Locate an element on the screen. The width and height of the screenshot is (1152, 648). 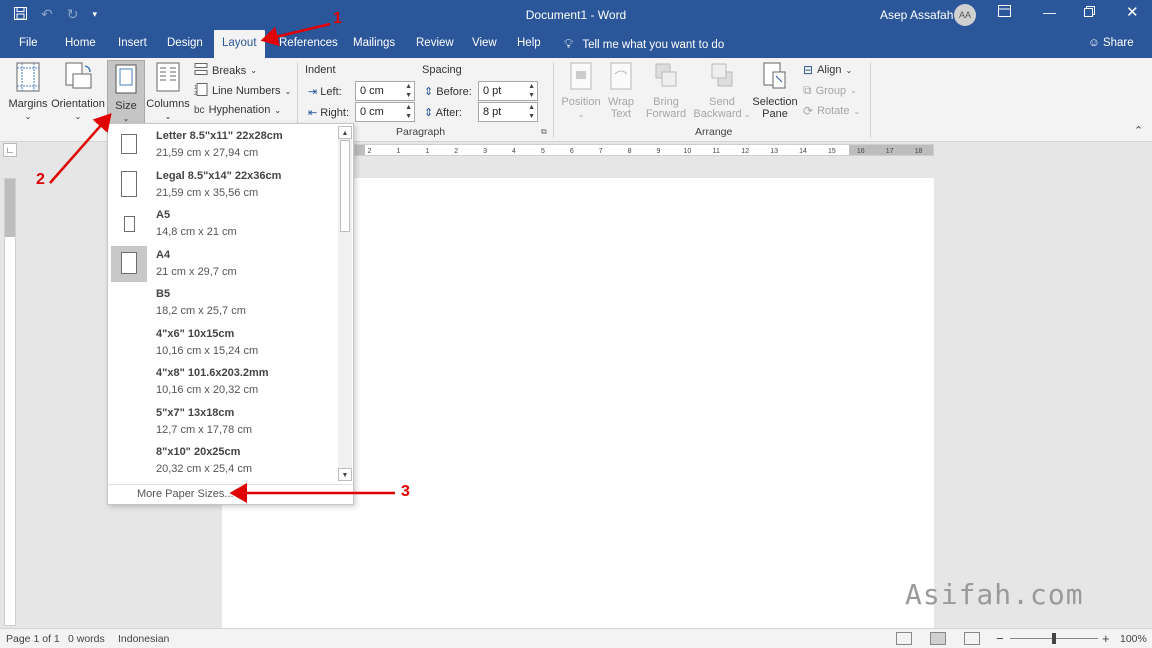
size-label: Size is located at coordinates (126, 106).